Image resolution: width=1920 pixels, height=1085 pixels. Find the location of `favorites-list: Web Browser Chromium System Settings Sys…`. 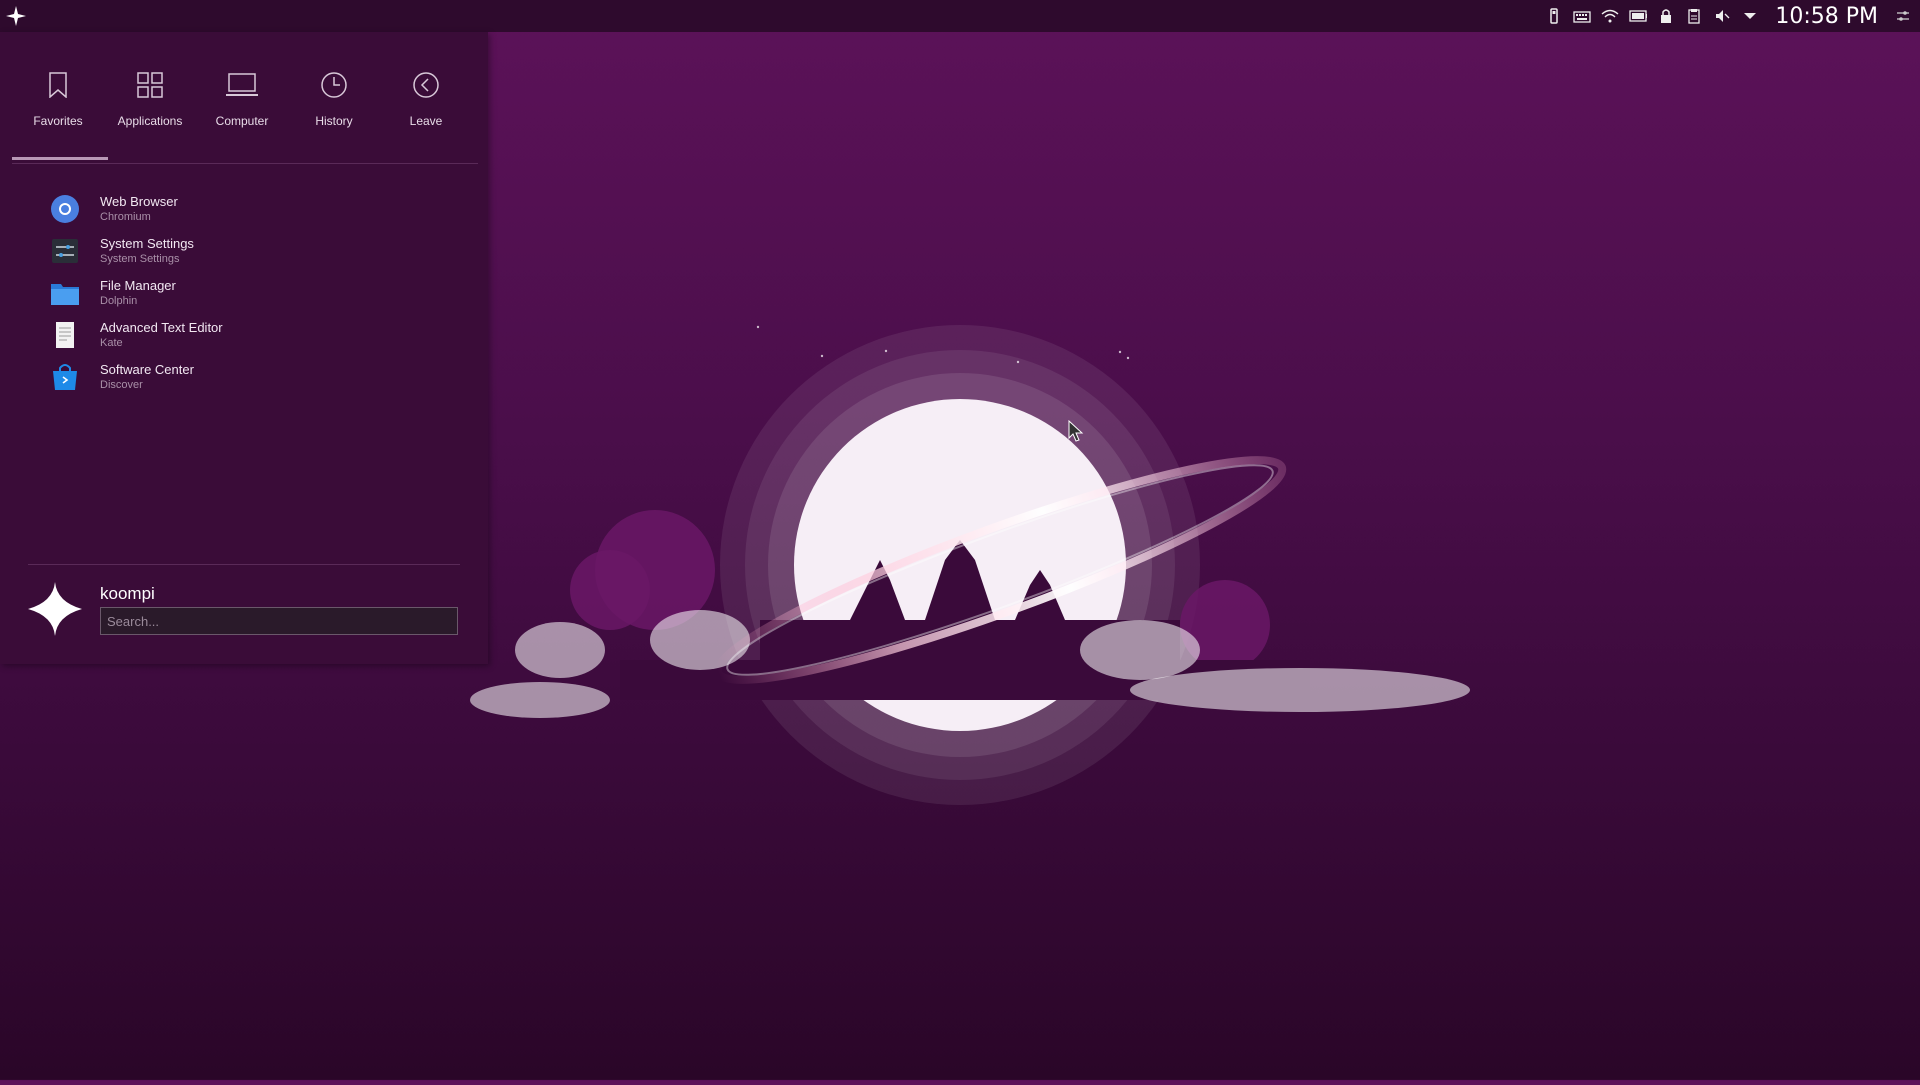

favorites-list: Web Browser Chromium System Settings Sys… is located at coordinates (260, 293).